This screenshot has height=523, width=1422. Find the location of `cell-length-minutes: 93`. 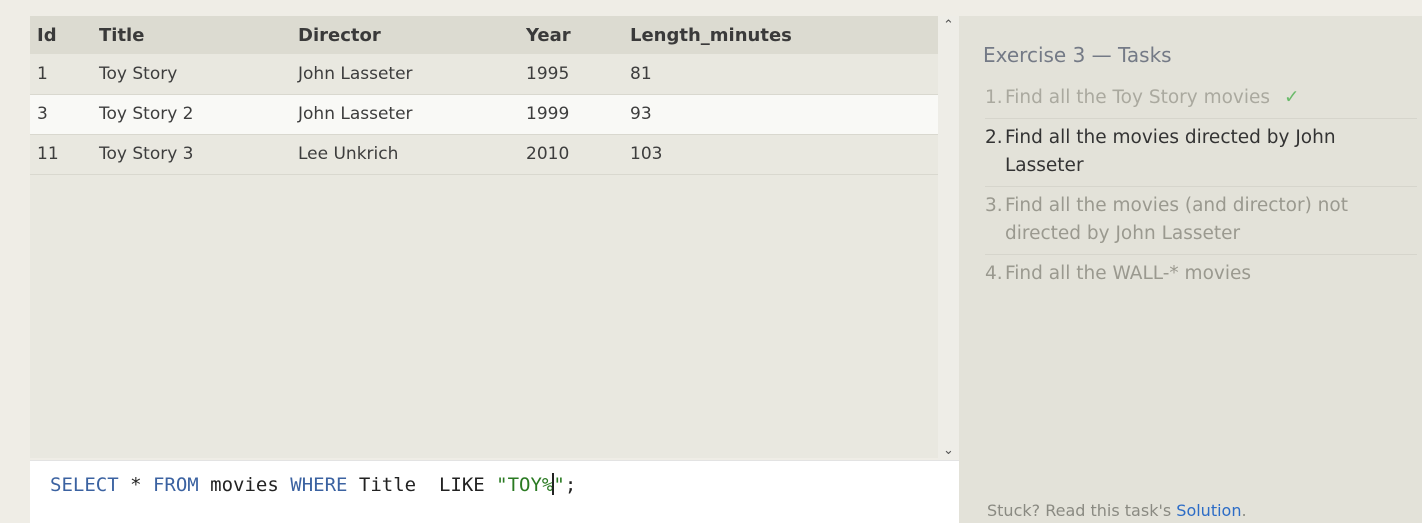

cell-length-minutes: 93 is located at coordinates (641, 114).